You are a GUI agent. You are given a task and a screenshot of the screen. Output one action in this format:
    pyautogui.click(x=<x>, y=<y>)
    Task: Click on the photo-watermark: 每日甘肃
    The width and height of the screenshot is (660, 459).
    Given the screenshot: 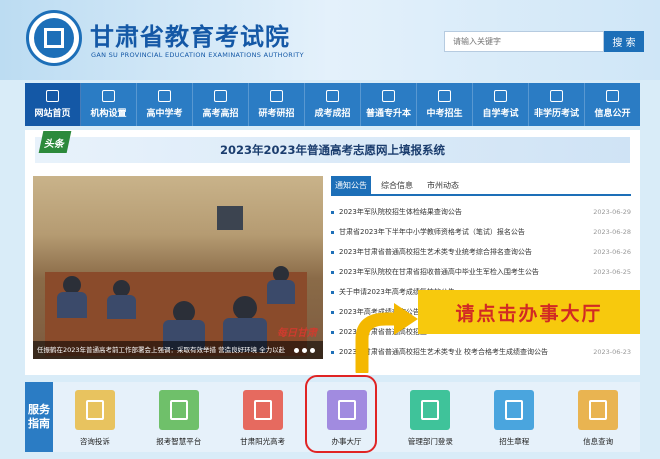 What is the action you would take?
    pyautogui.click(x=297, y=333)
    